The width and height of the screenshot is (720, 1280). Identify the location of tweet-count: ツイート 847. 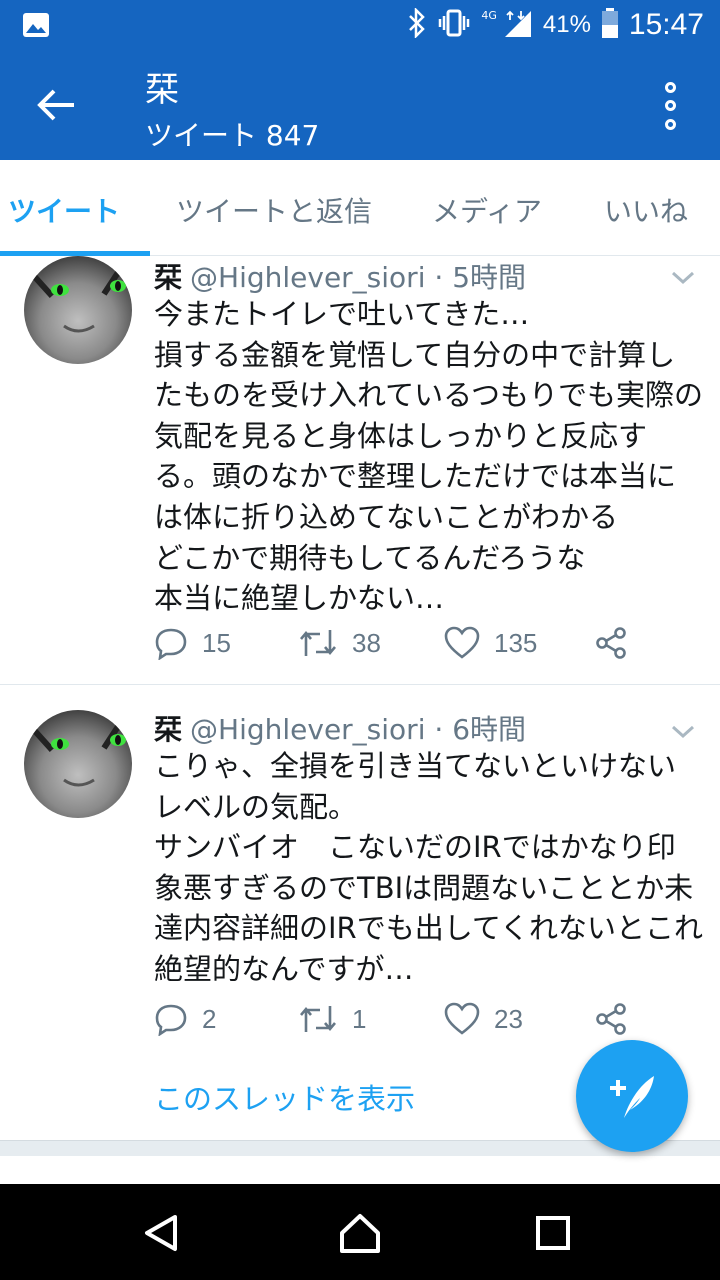
(232, 135).